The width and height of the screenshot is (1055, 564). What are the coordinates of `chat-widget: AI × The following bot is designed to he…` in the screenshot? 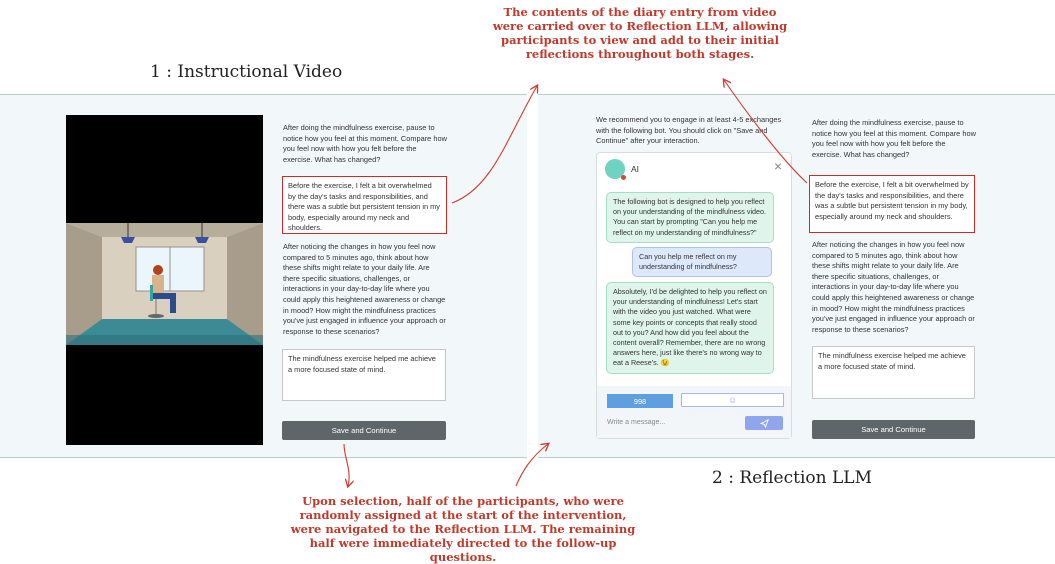 It's located at (694, 295).